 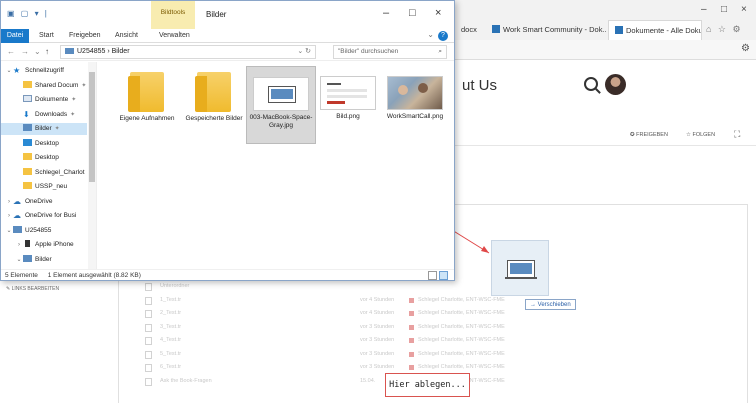 I want to click on site-title: ut Us, so click(x=479, y=85).